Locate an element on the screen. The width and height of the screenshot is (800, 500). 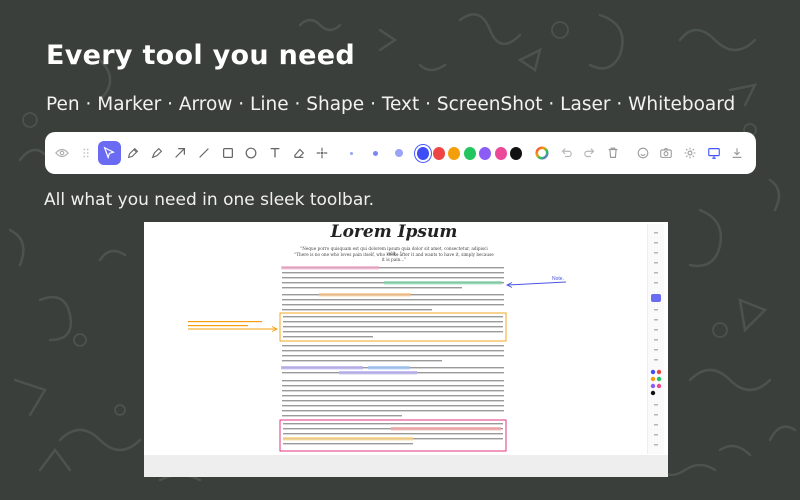
annotation-toolbar is located at coordinates (400, 153).